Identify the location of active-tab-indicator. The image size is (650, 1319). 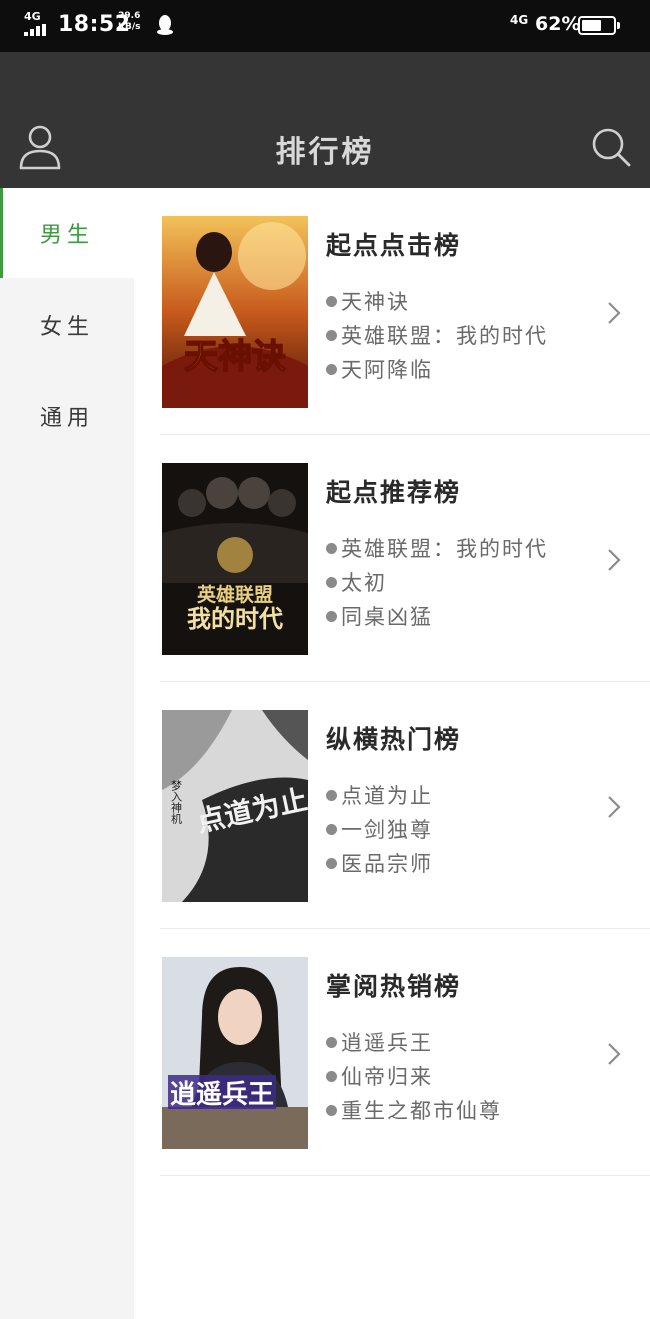
(1, 233).